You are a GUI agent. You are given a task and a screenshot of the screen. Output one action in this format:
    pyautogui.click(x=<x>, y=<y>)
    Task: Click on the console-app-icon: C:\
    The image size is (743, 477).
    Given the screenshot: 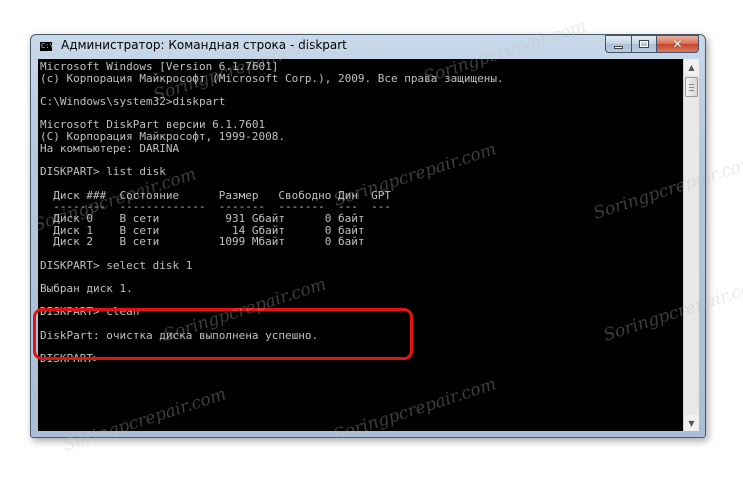 What is the action you would take?
    pyautogui.click(x=46, y=46)
    